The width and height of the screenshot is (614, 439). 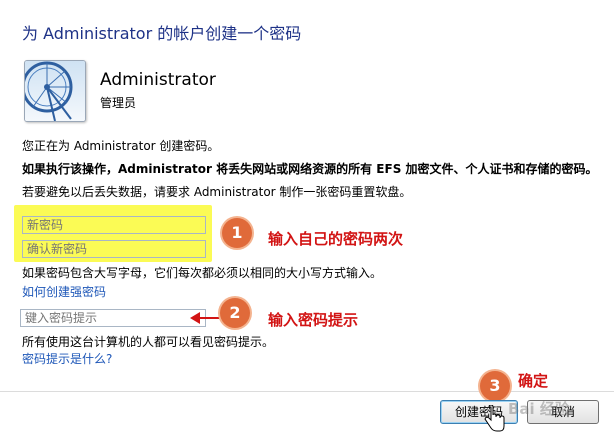 I want to click on step-3-text: 确定, so click(x=533, y=381).